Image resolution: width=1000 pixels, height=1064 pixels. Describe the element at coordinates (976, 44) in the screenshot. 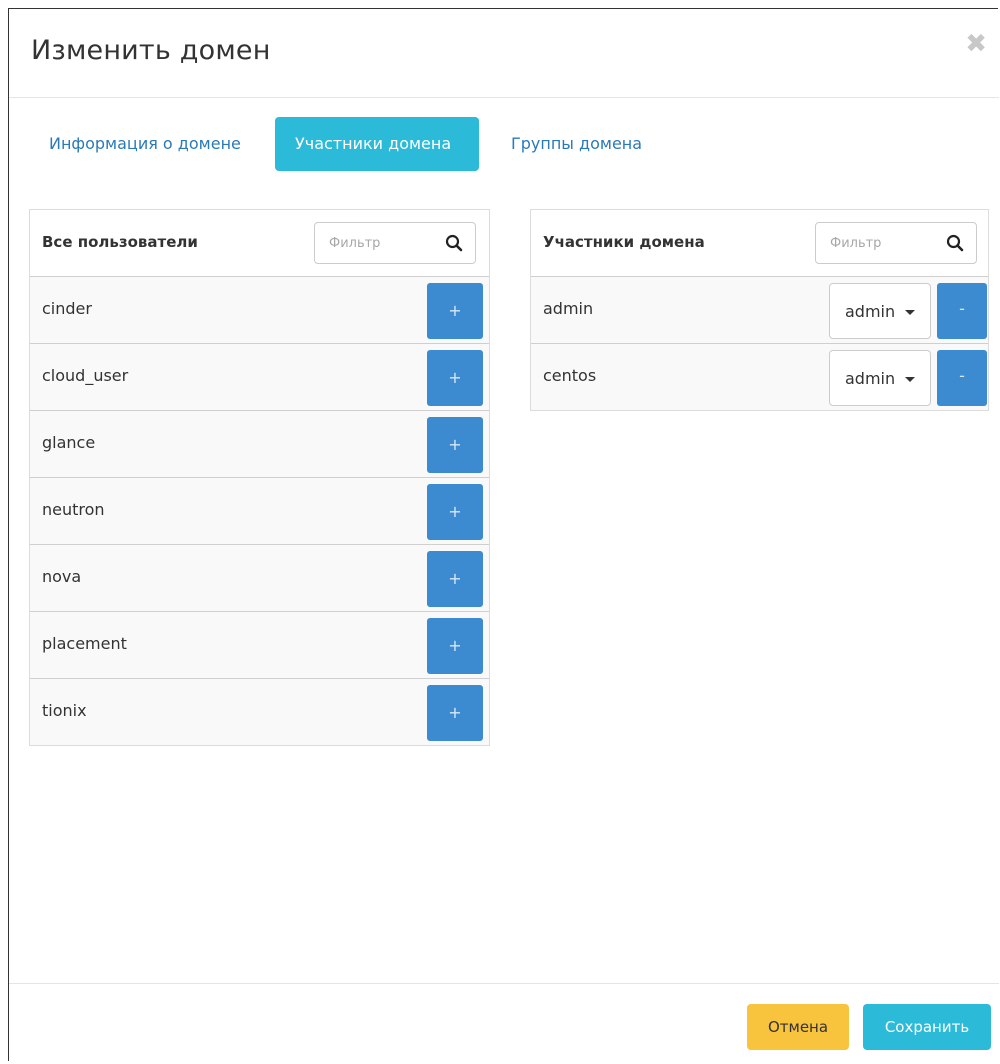

I see `close-icon: ✖` at that location.